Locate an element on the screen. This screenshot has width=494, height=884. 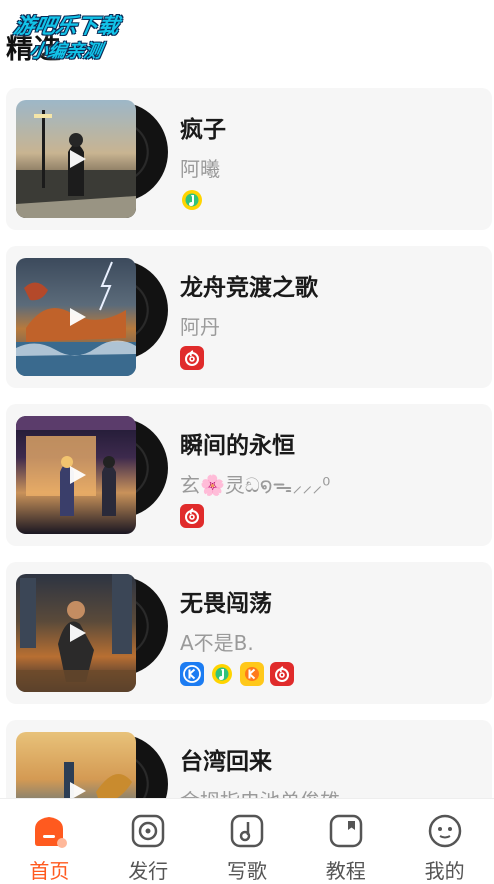
kugou-icon is located at coordinates (192, 674).